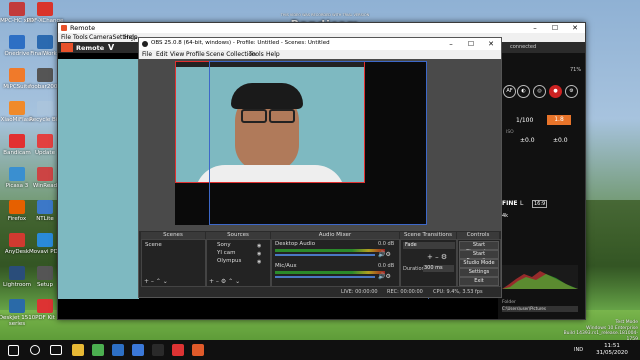  What do you see at coordinates (509, 302) in the screenshot?
I see `folder-label: Folder` at bounding box center [509, 302].